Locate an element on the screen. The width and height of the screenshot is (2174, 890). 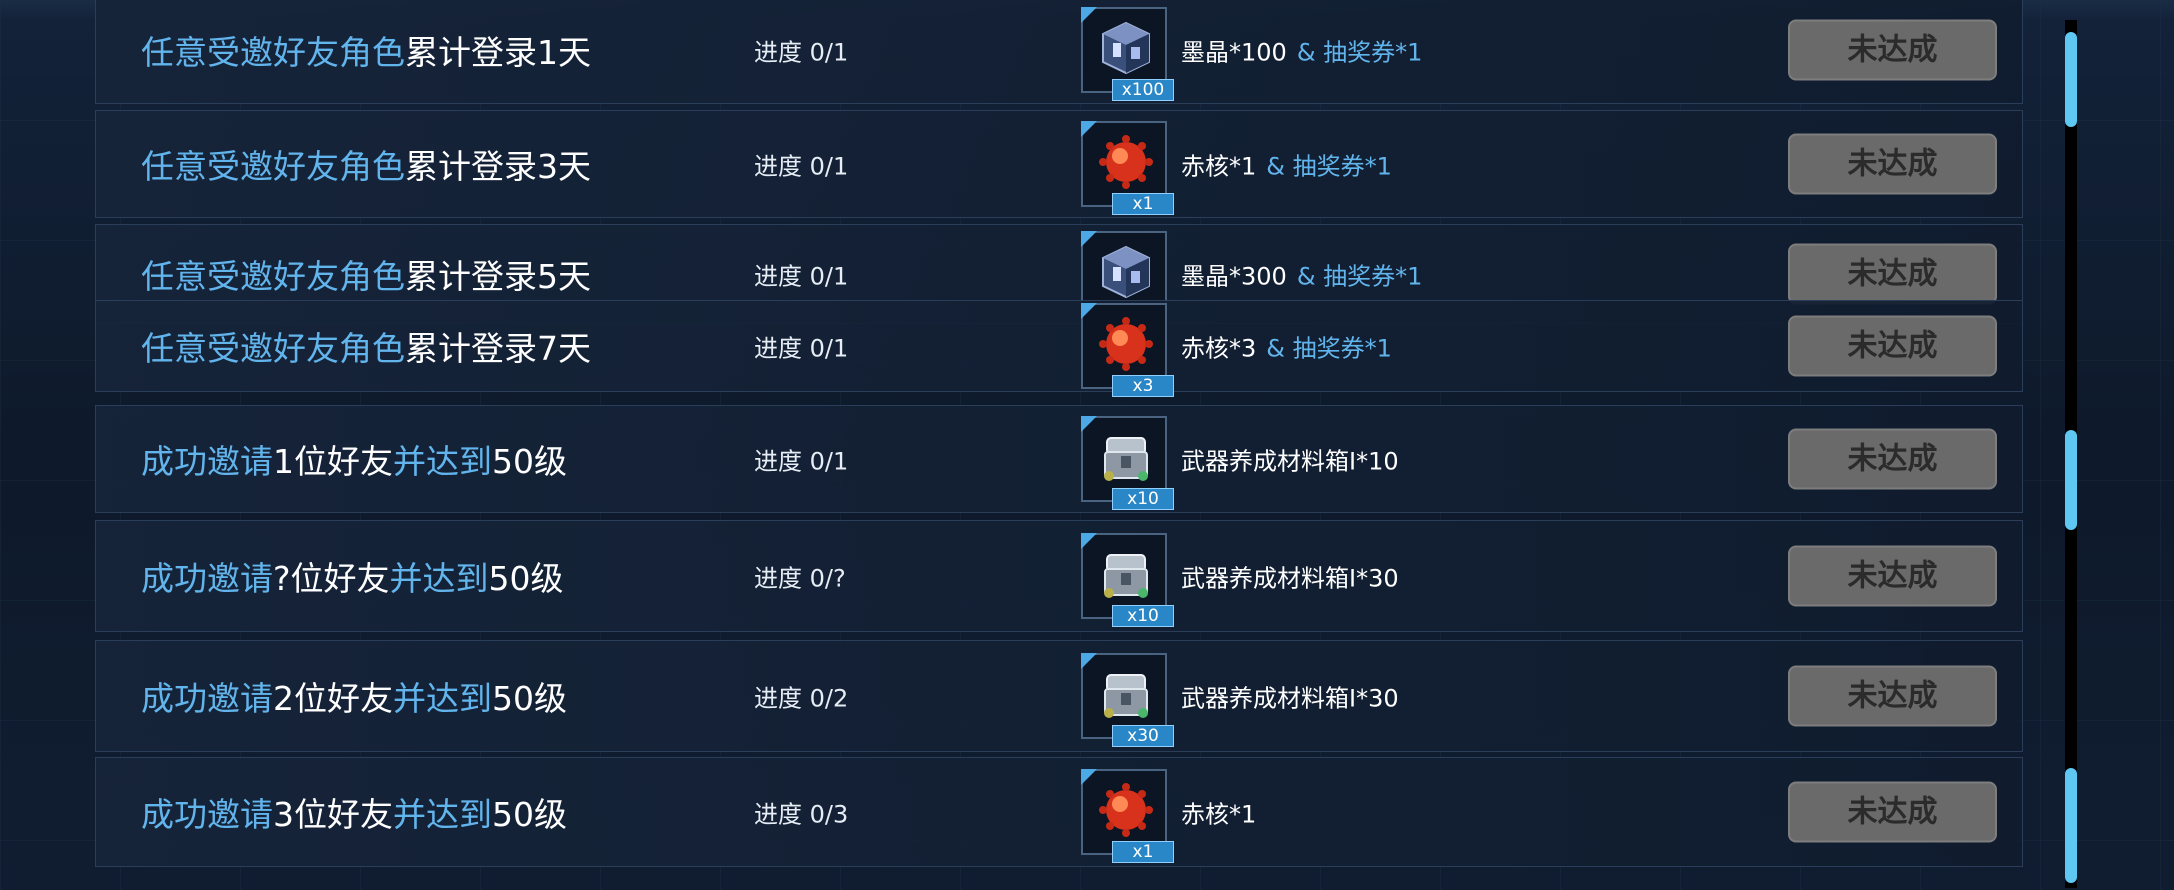
task-title-part: 3位好友 is located at coordinates (333, 814).